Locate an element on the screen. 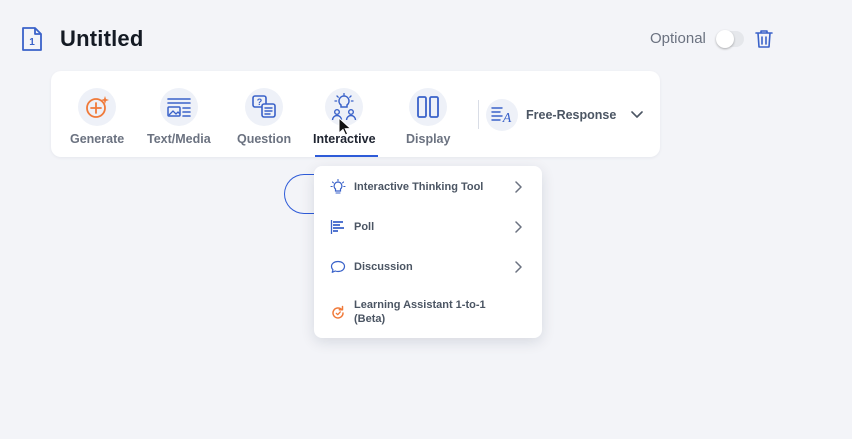 This screenshot has width=852, height=439. menu-label-poll: Poll is located at coordinates (364, 227).